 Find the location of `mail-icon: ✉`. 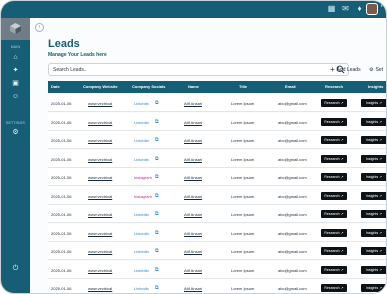

mail-icon: ✉ is located at coordinates (345, 8).